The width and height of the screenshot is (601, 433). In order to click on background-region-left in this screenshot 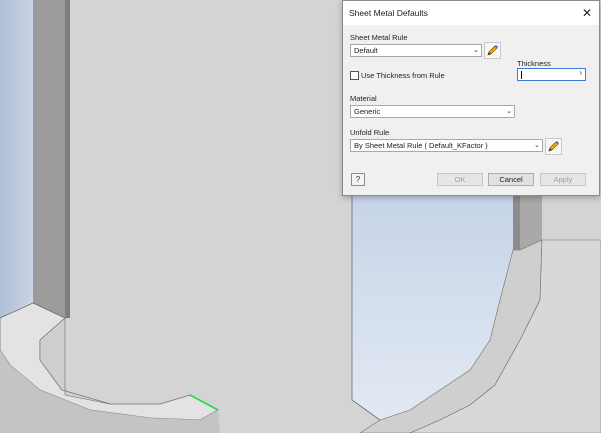, I will do `click(16, 159)`.